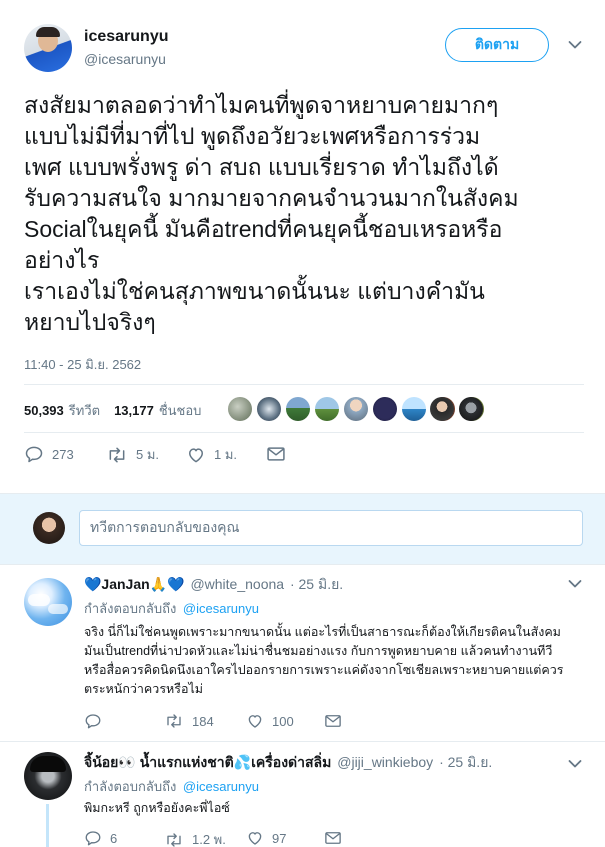 Image resolution: width=605 pixels, height=847 pixels. I want to click on reply-count: 273, so click(63, 454).